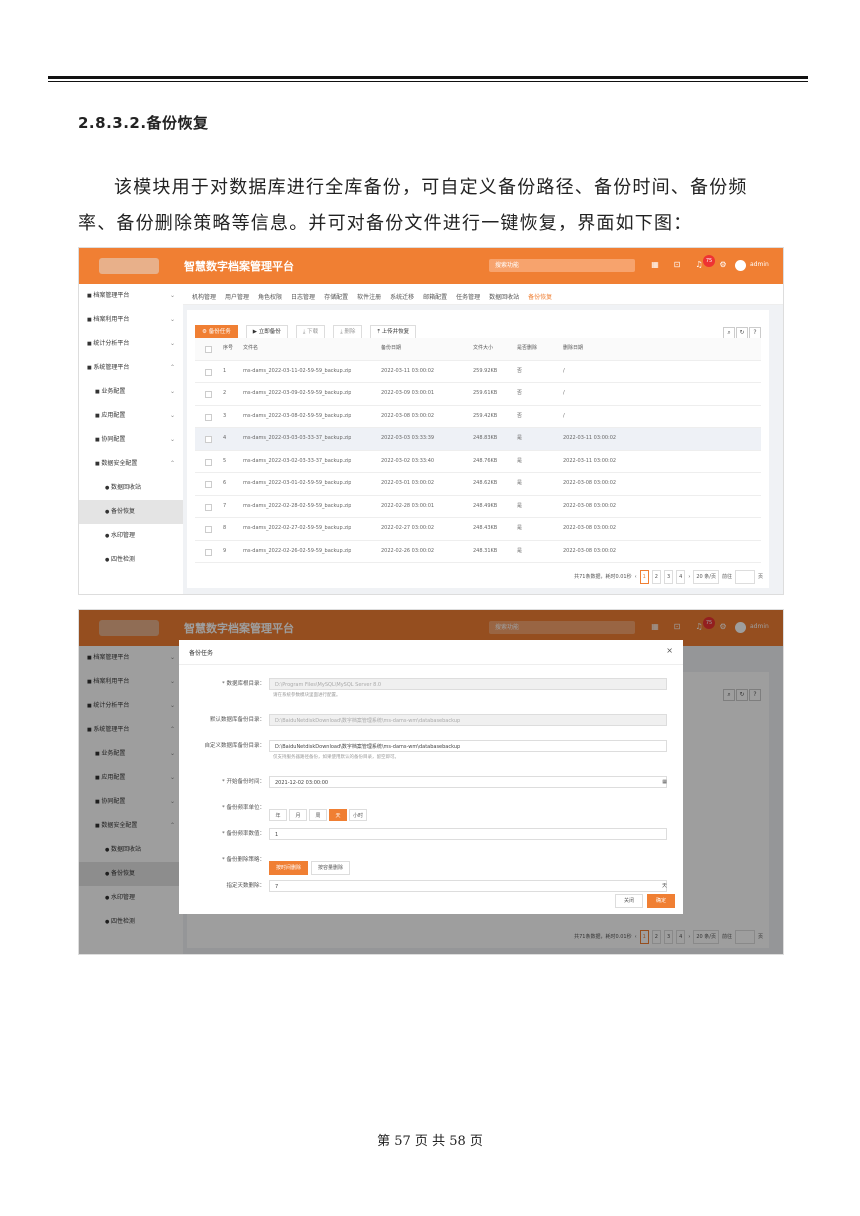  Describe the element at coordinates (237, 298) in the screenshot. I see `tab-item: 用户管理` at that location.